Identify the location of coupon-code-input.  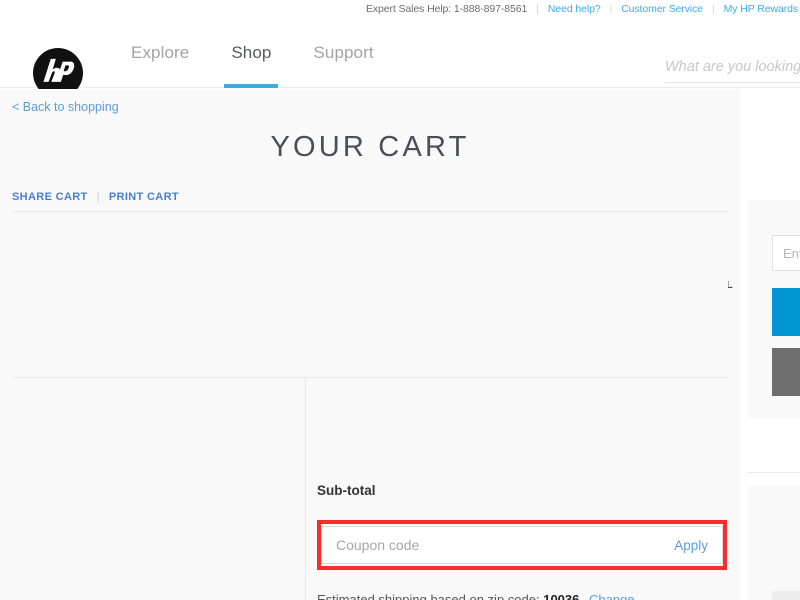
(500, 545).